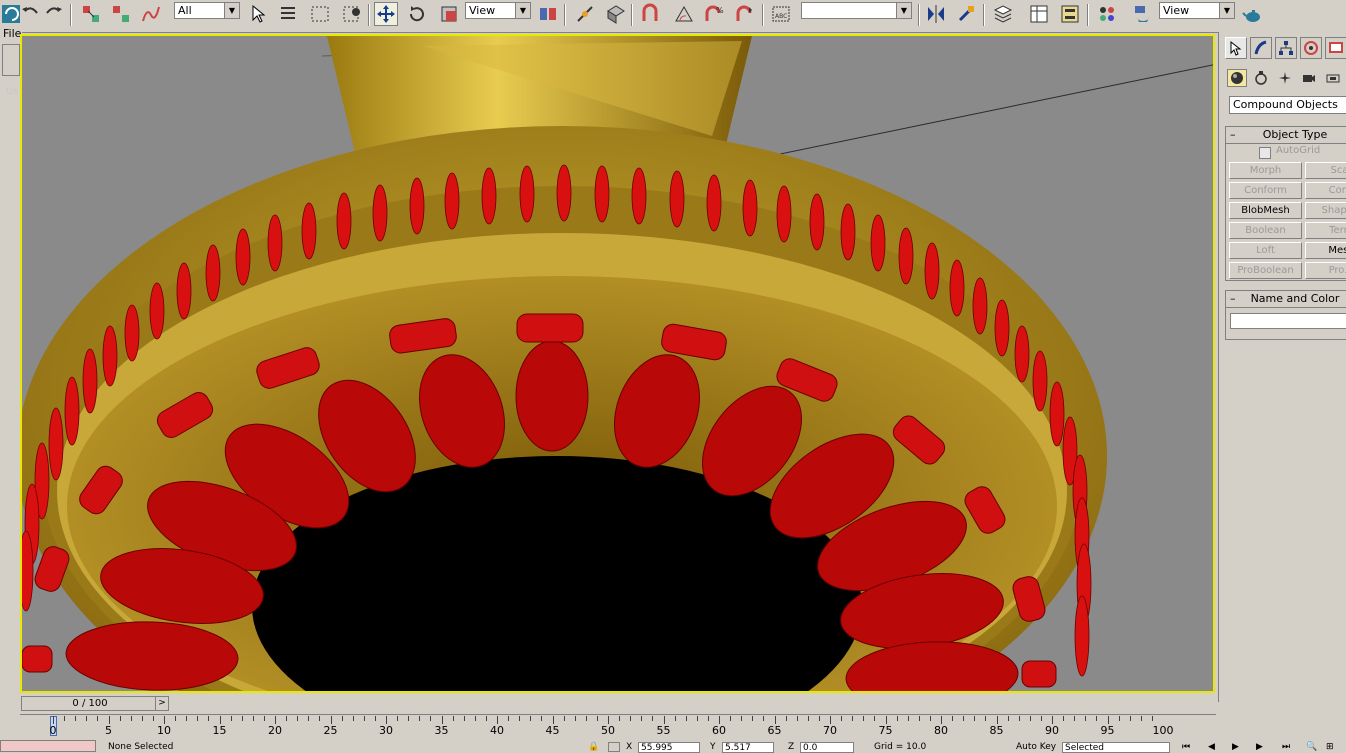 The width and height of the screenshot is (1346, 753). What do you see at coordinates (1325, 170) in the screenshot?
I see `scatter-button: Scat` at bounding box center [1325, 170].